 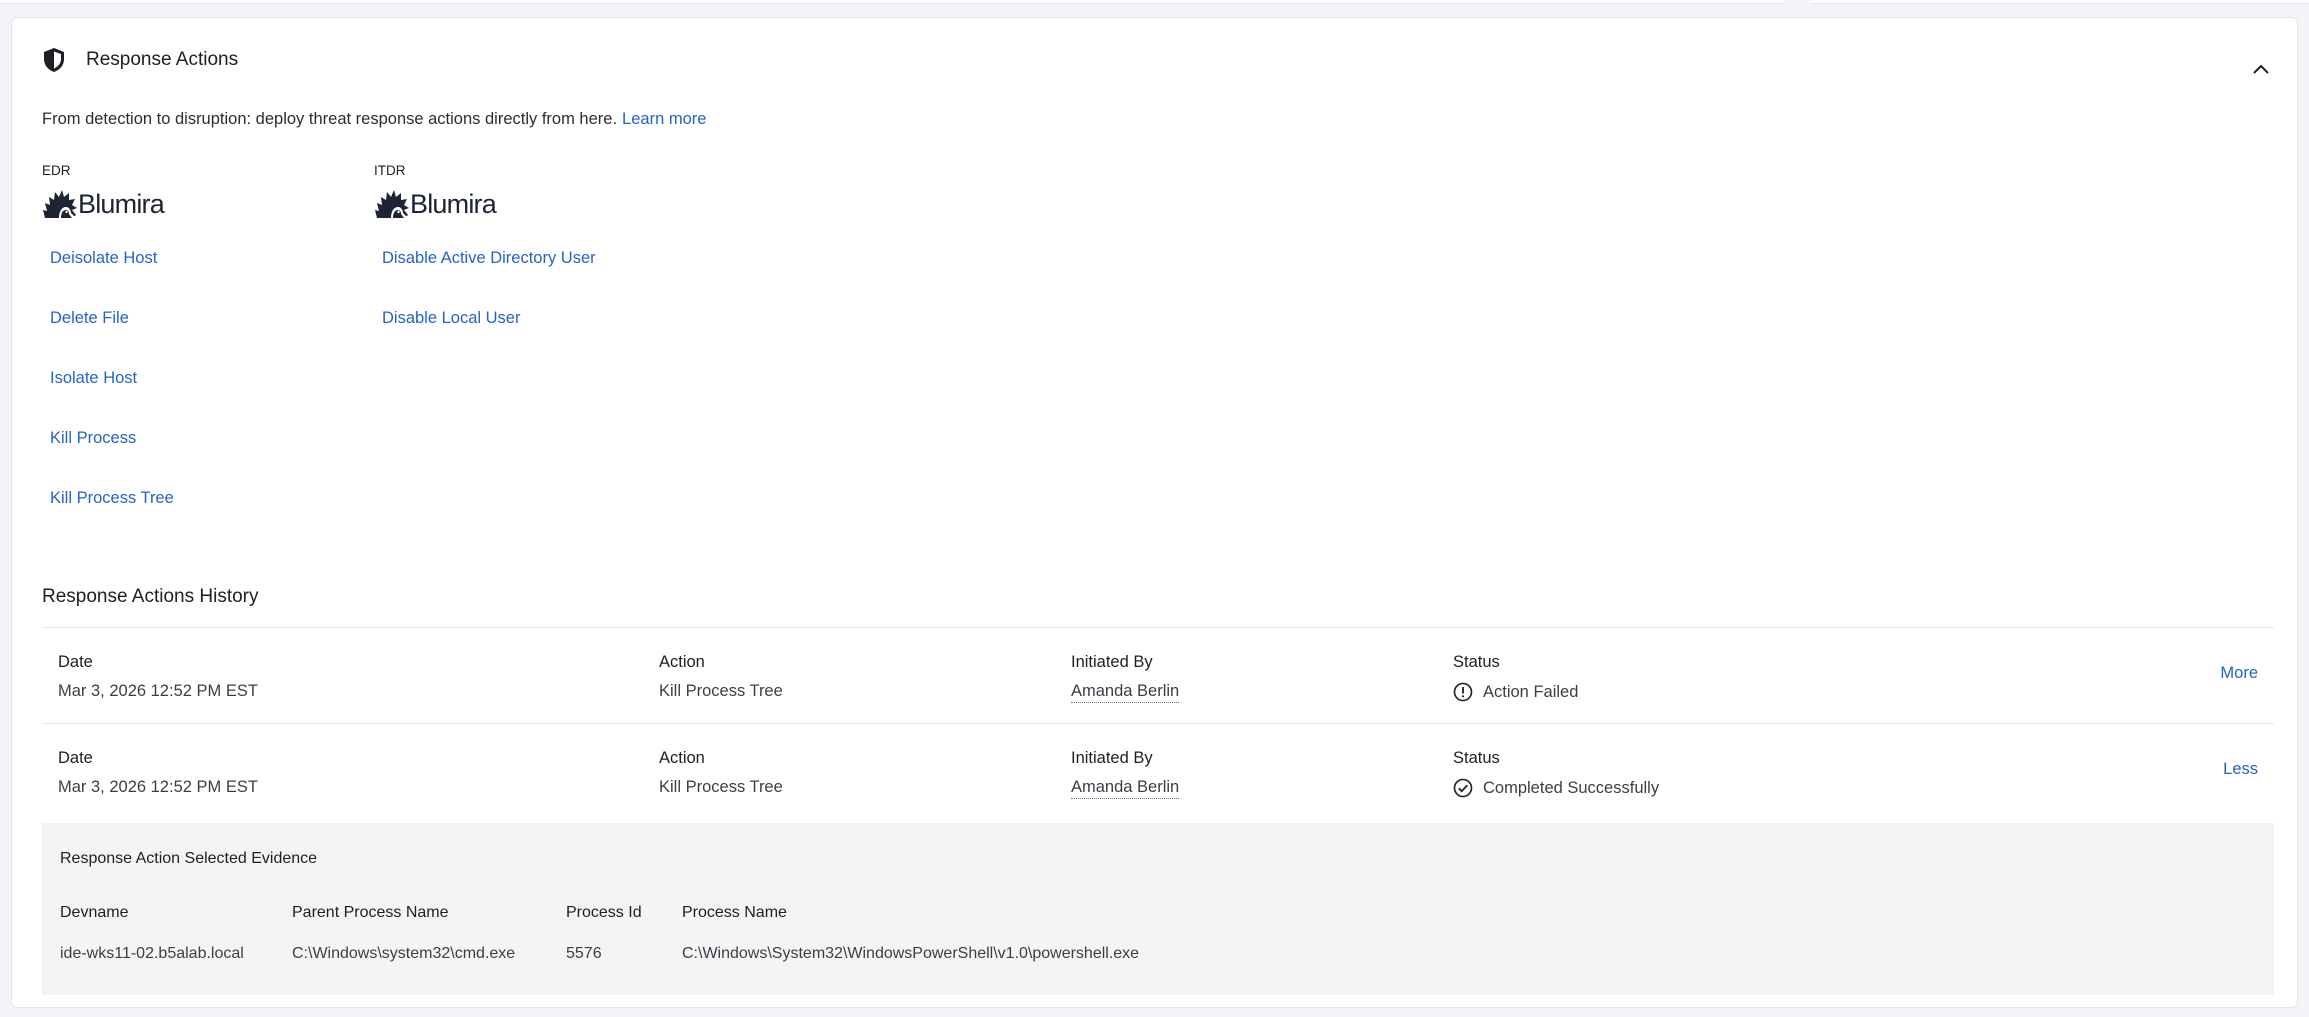 I want to click on status-text: Completed Successfully, so click(x=1571, y=787).